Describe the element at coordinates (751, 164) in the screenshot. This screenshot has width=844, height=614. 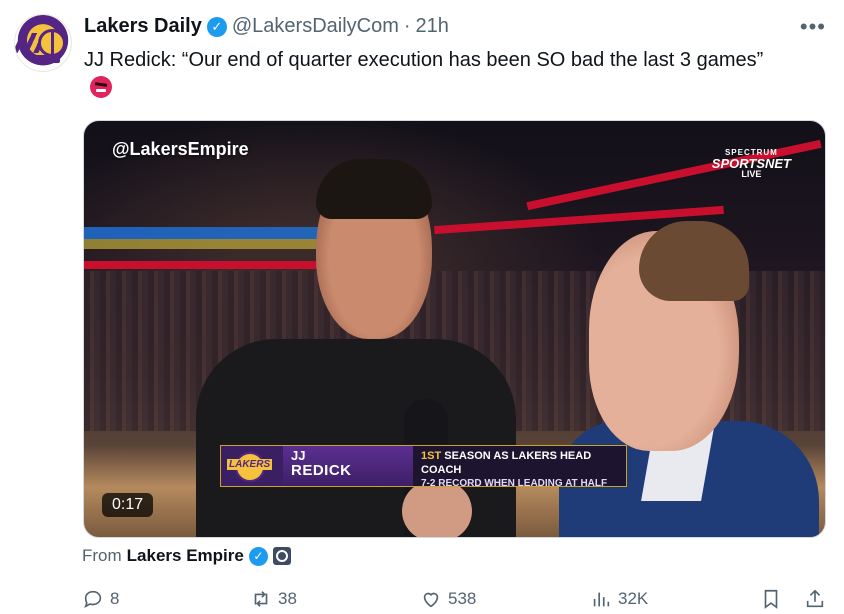
I see `network-logo: SPECTRUM SPORTSNET LIVE` at that location.